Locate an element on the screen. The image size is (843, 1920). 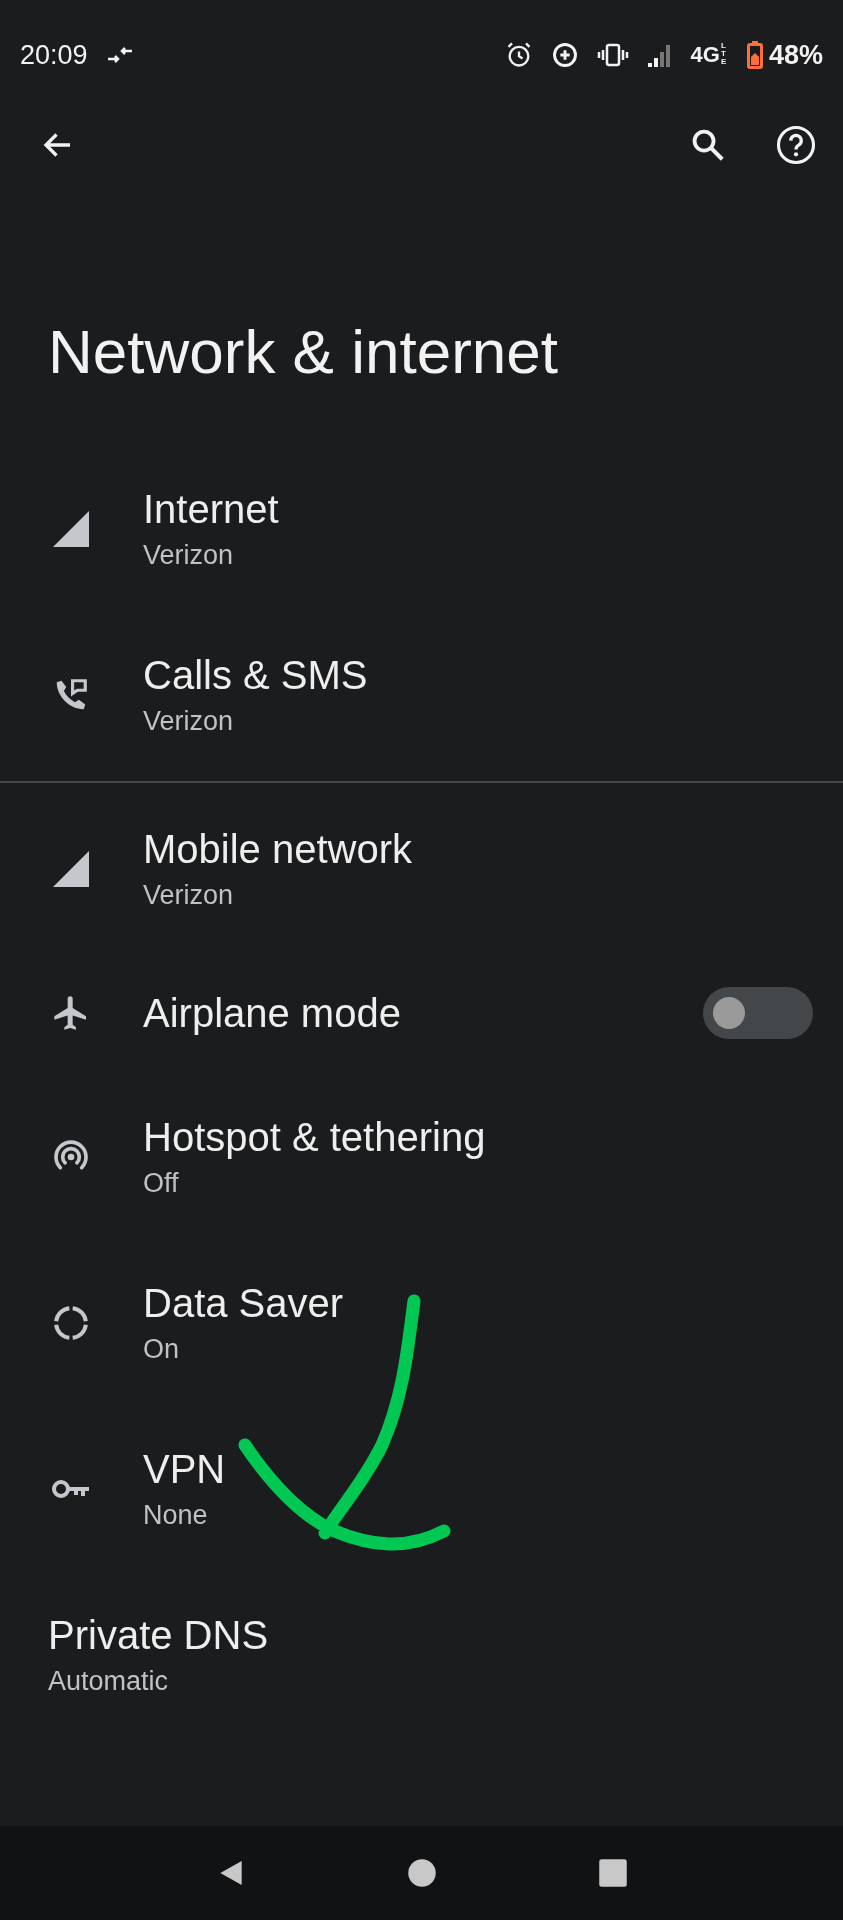
battery-icon is located at coordinates (754, 55).